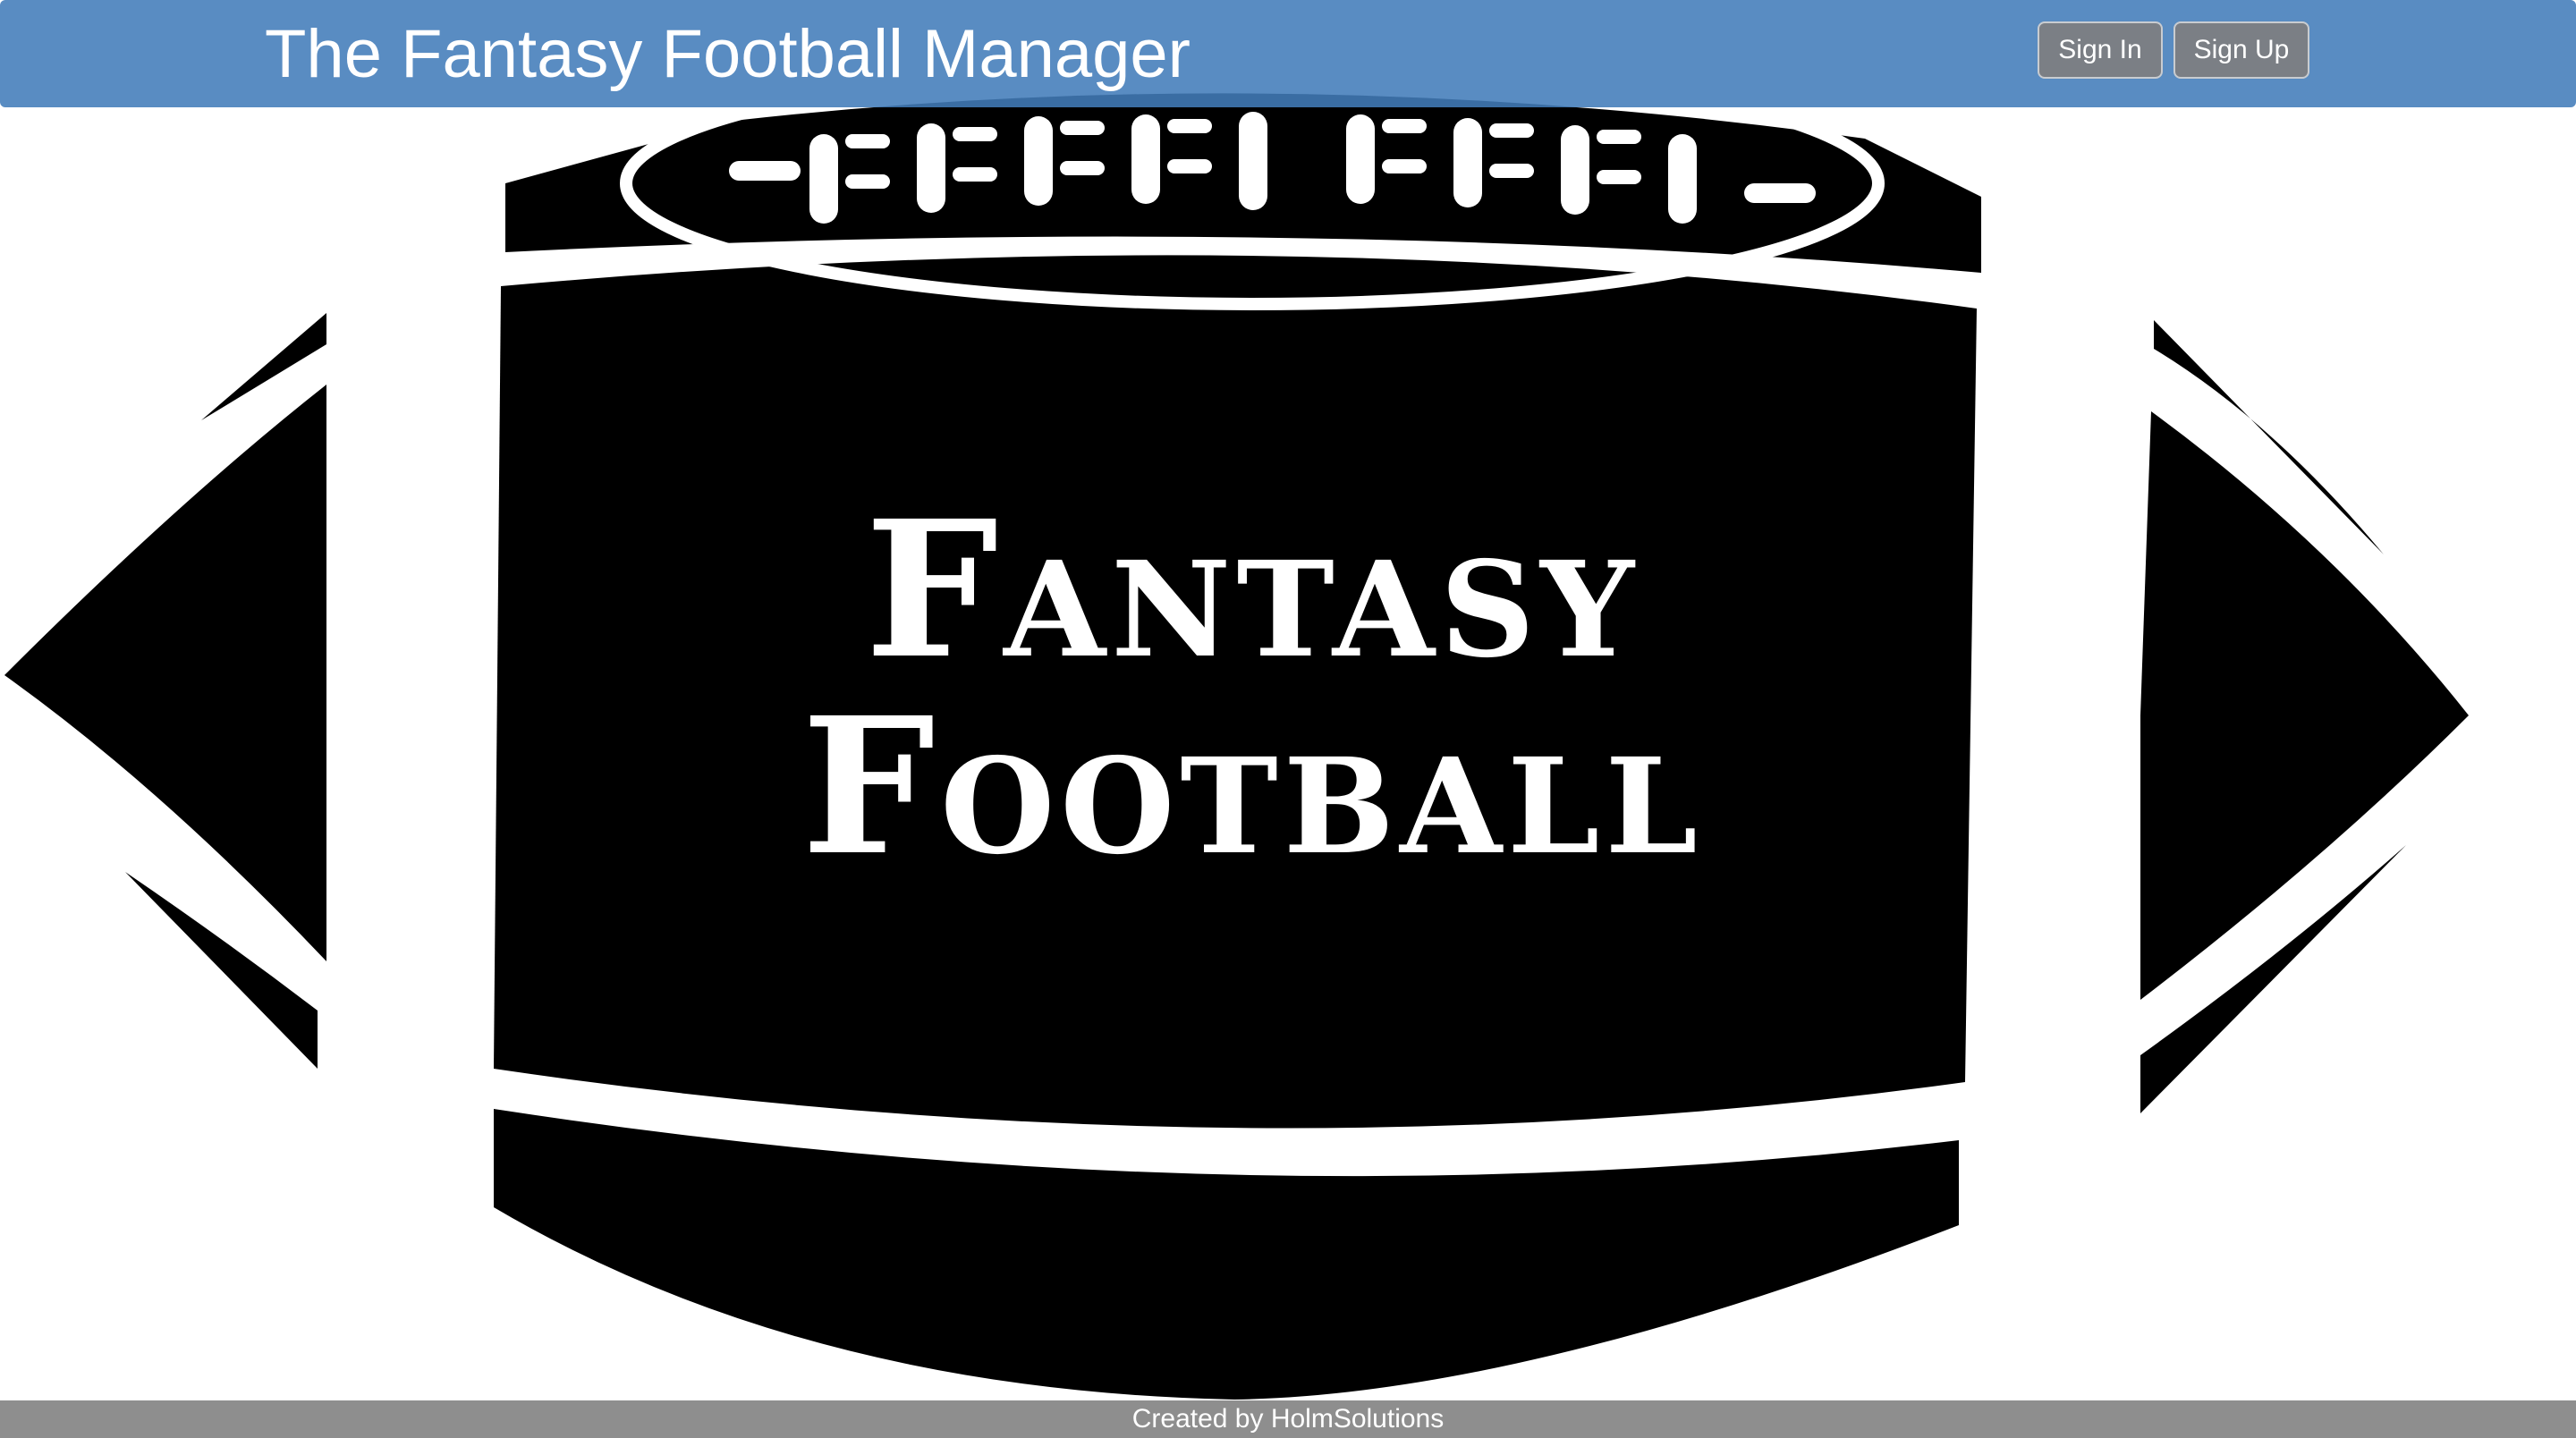 This screenshot has width=2576, height=1438. What do you see at coordinates (1252, 589) in the screenshot?
I see `hero-title-line1: Fantasy` at bounding box center [1252, 589].